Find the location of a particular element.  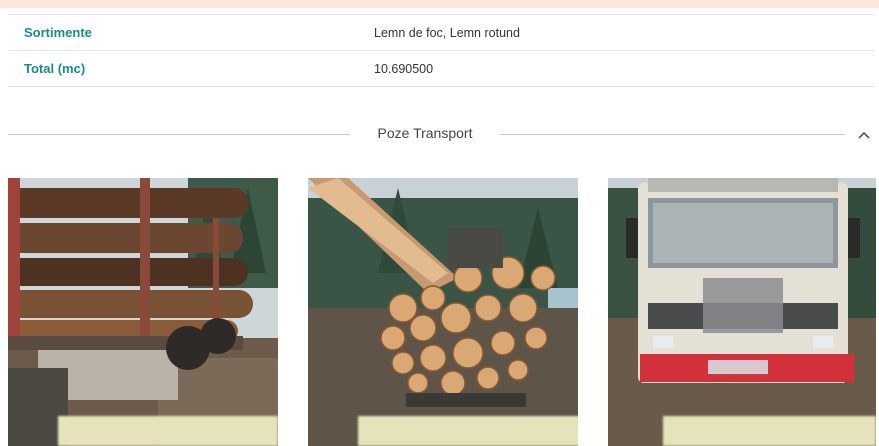

collapse-button is located at coordinates (864, 135).